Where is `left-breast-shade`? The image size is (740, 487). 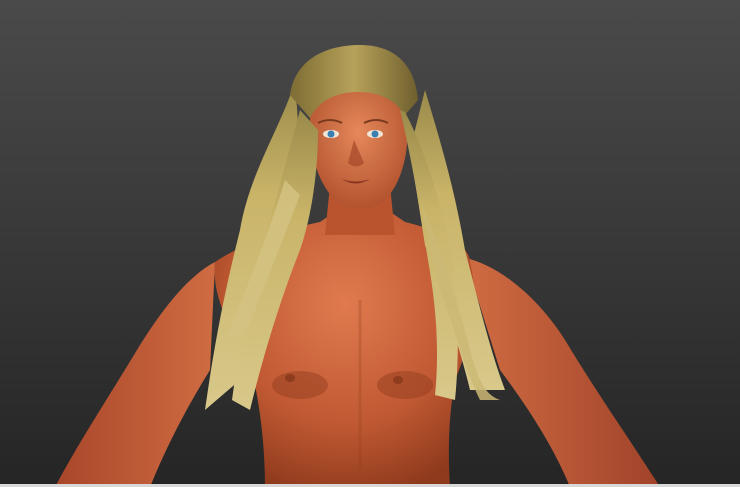 left-breast-shade is located at coordinates (300, 385).